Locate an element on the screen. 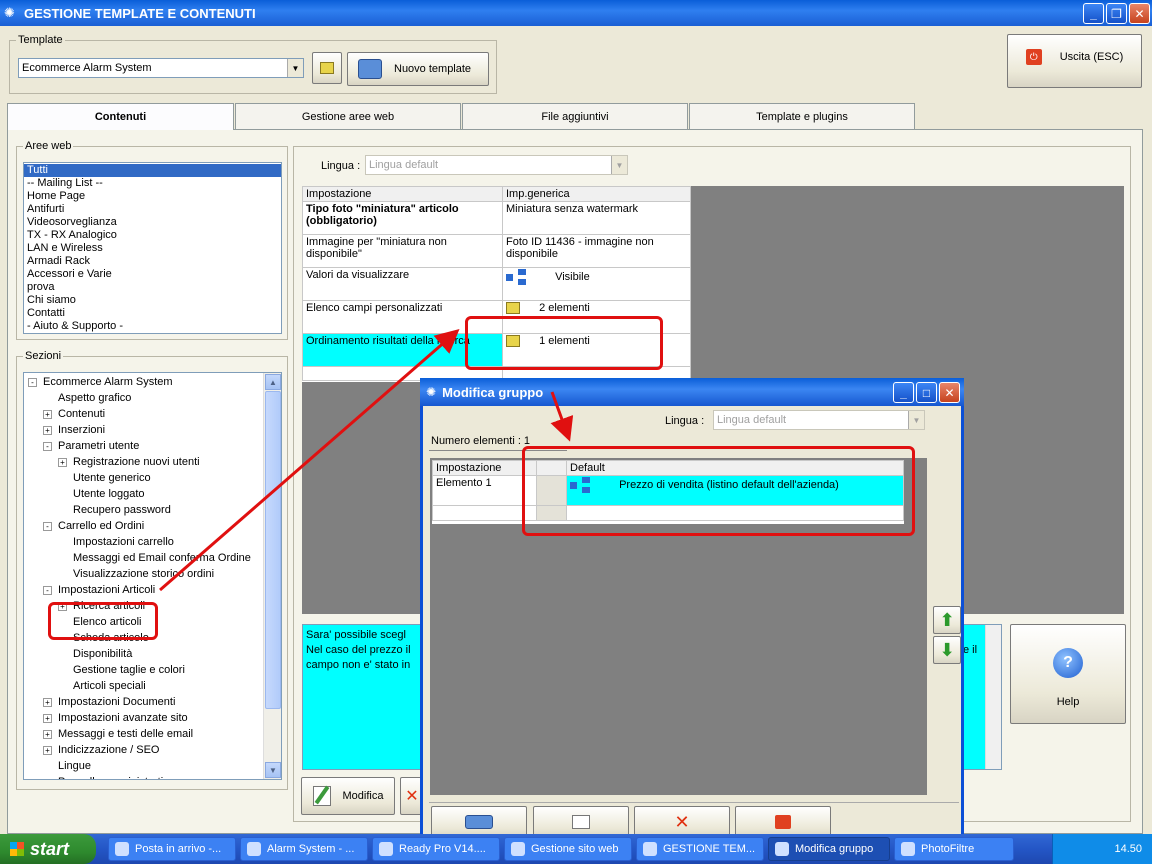  system-tray: 14.50 is located at coordinates (1102, 849).